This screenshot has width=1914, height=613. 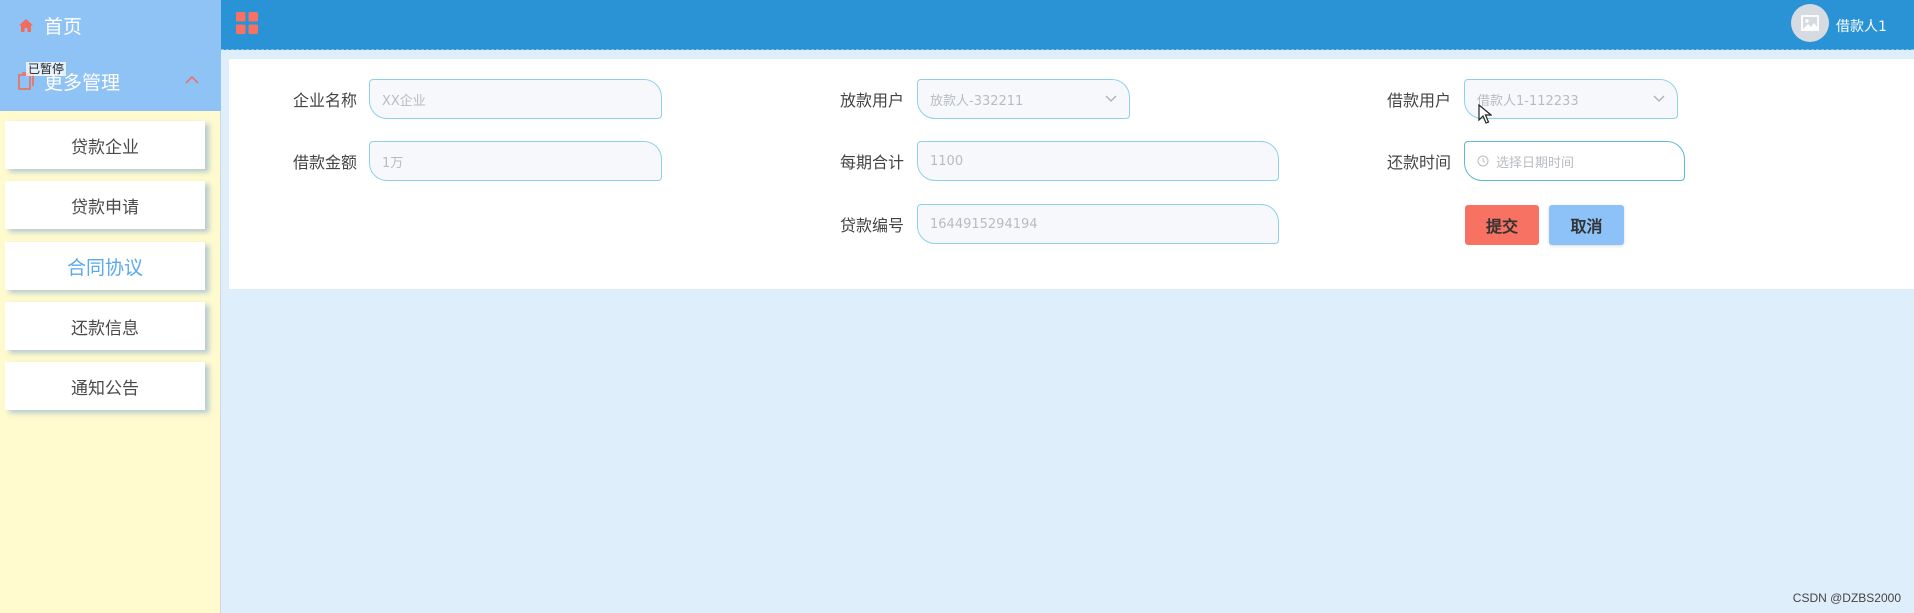 I want to click on home-icon, so click(x=26, y=25).